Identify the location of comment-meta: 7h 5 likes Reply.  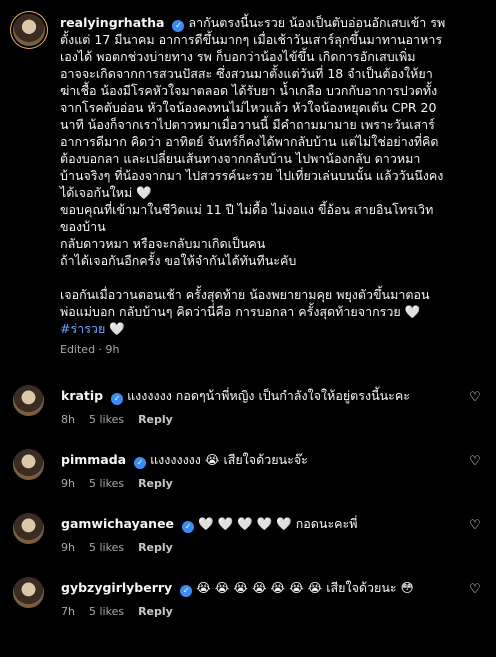
(258, 611).